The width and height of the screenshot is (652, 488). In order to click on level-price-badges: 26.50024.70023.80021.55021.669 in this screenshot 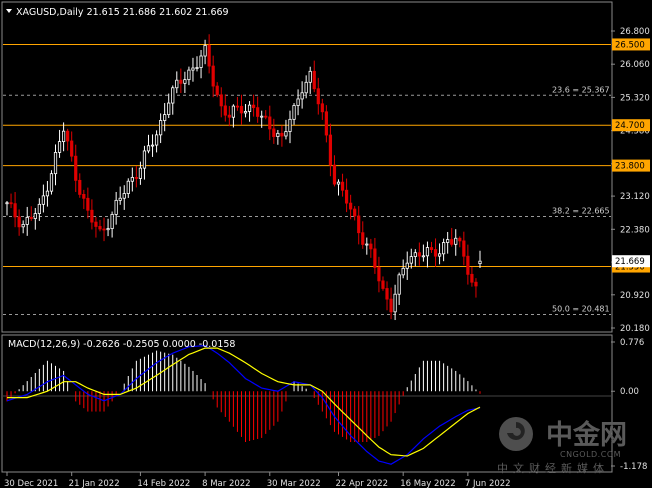, I will do `click(631, 155)`.